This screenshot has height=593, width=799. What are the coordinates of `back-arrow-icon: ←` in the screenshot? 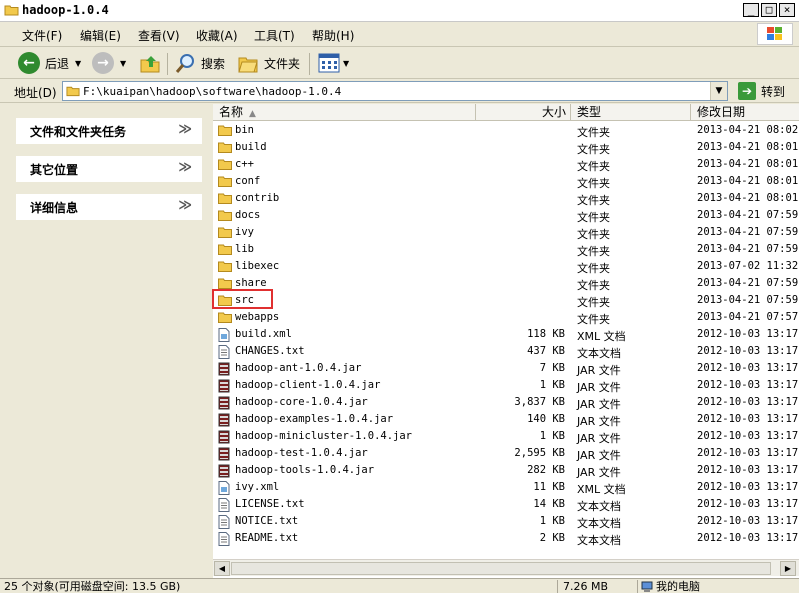 It's located at (29, 63).